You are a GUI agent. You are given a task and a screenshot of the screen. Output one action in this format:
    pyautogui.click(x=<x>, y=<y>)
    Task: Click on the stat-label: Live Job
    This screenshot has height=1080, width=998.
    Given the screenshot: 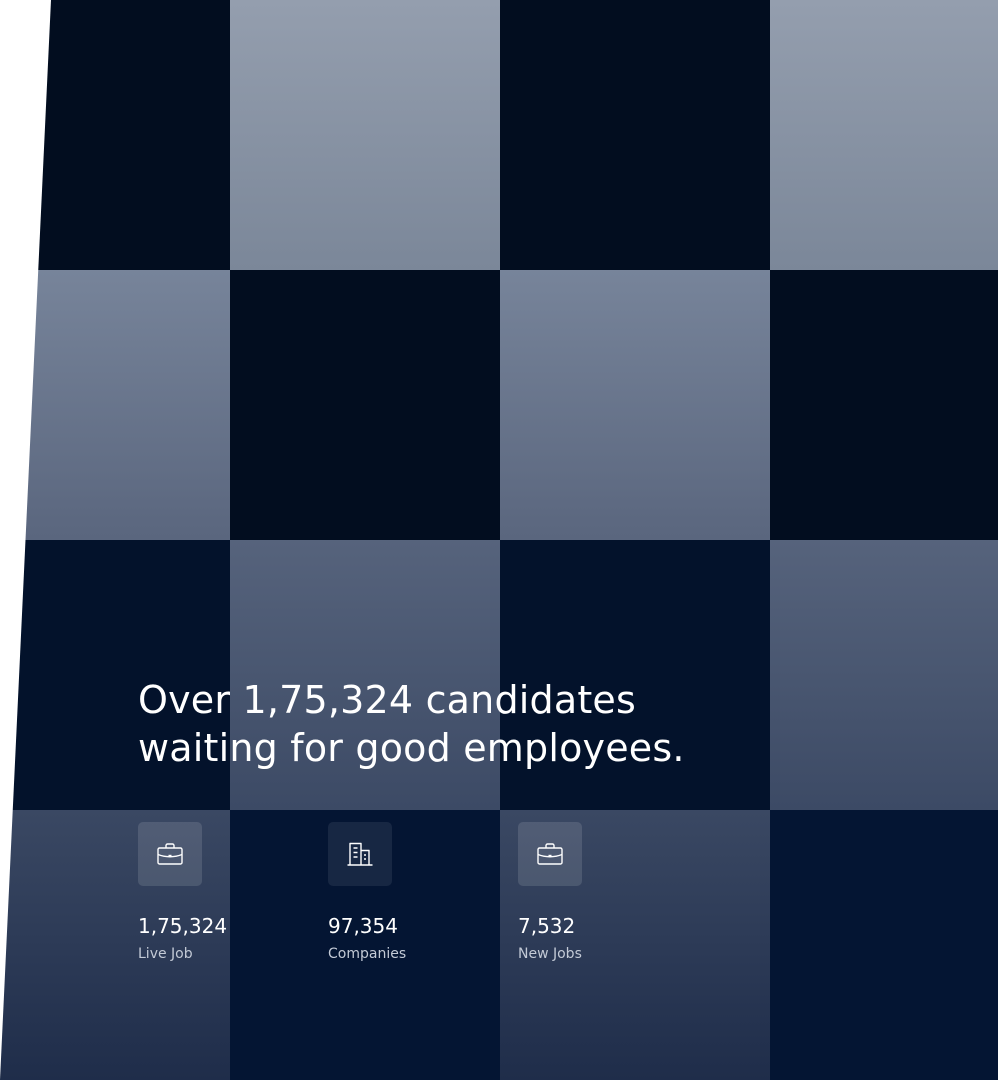 What is the action you would take?
    pyautogui.click(x=165, y=954)
    